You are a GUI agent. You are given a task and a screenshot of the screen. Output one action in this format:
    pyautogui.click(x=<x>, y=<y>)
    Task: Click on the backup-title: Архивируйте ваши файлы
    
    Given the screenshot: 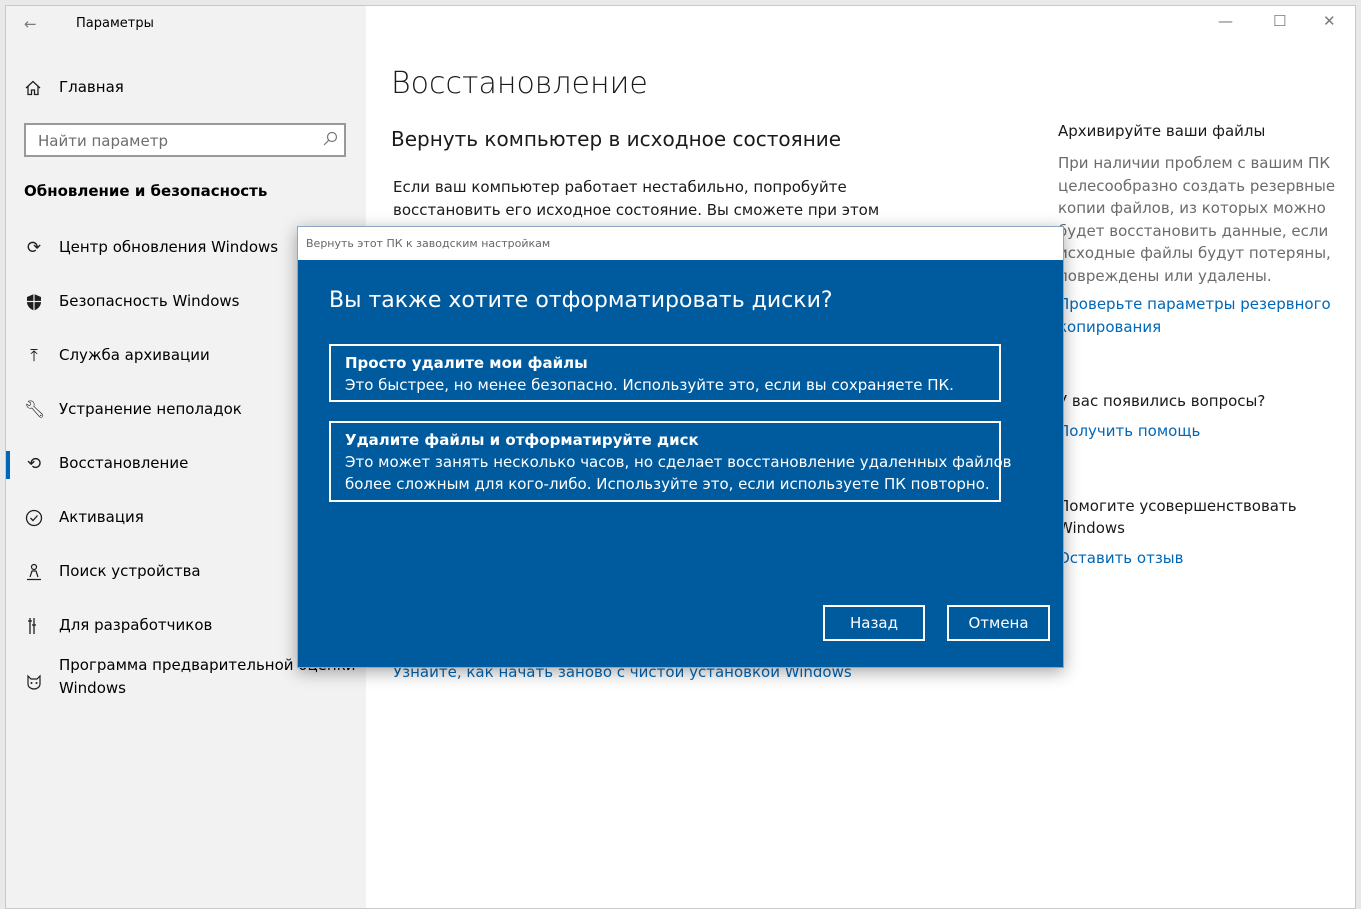 What is the action you would take?
    pyautogui.click(x=1162, y=131)
    